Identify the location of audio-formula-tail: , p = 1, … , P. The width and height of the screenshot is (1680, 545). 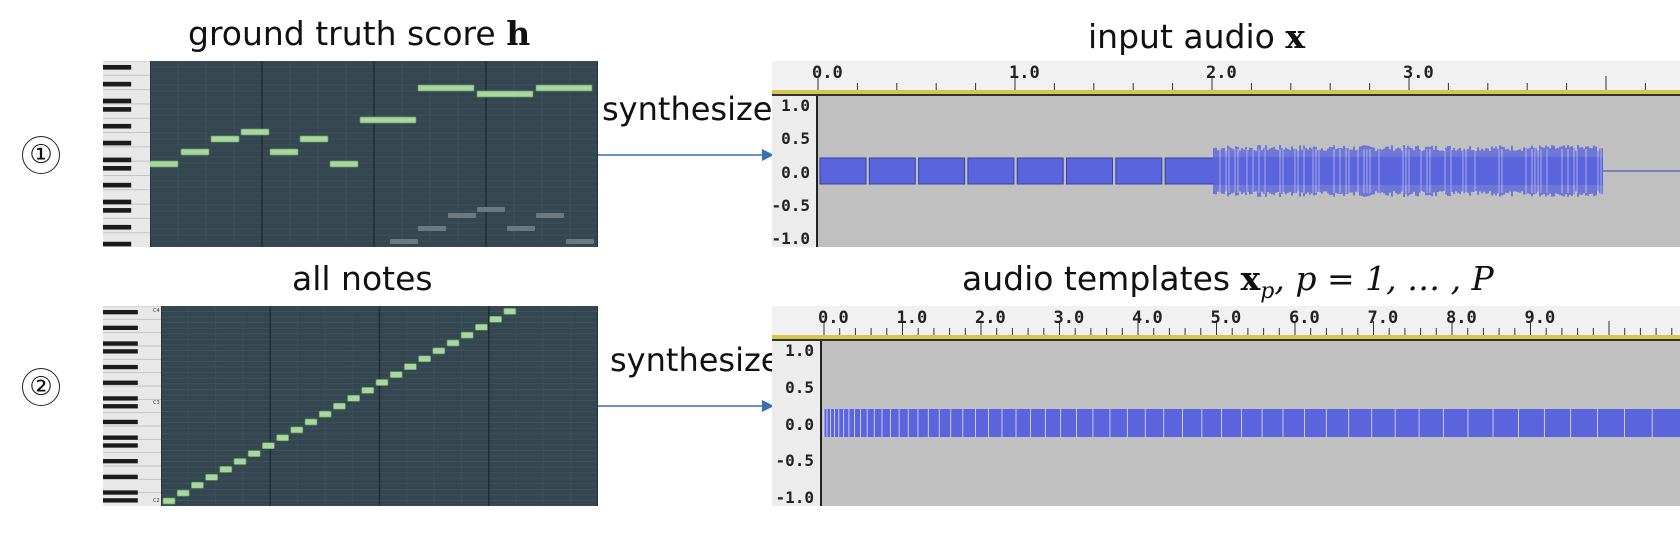
(1384, 278).